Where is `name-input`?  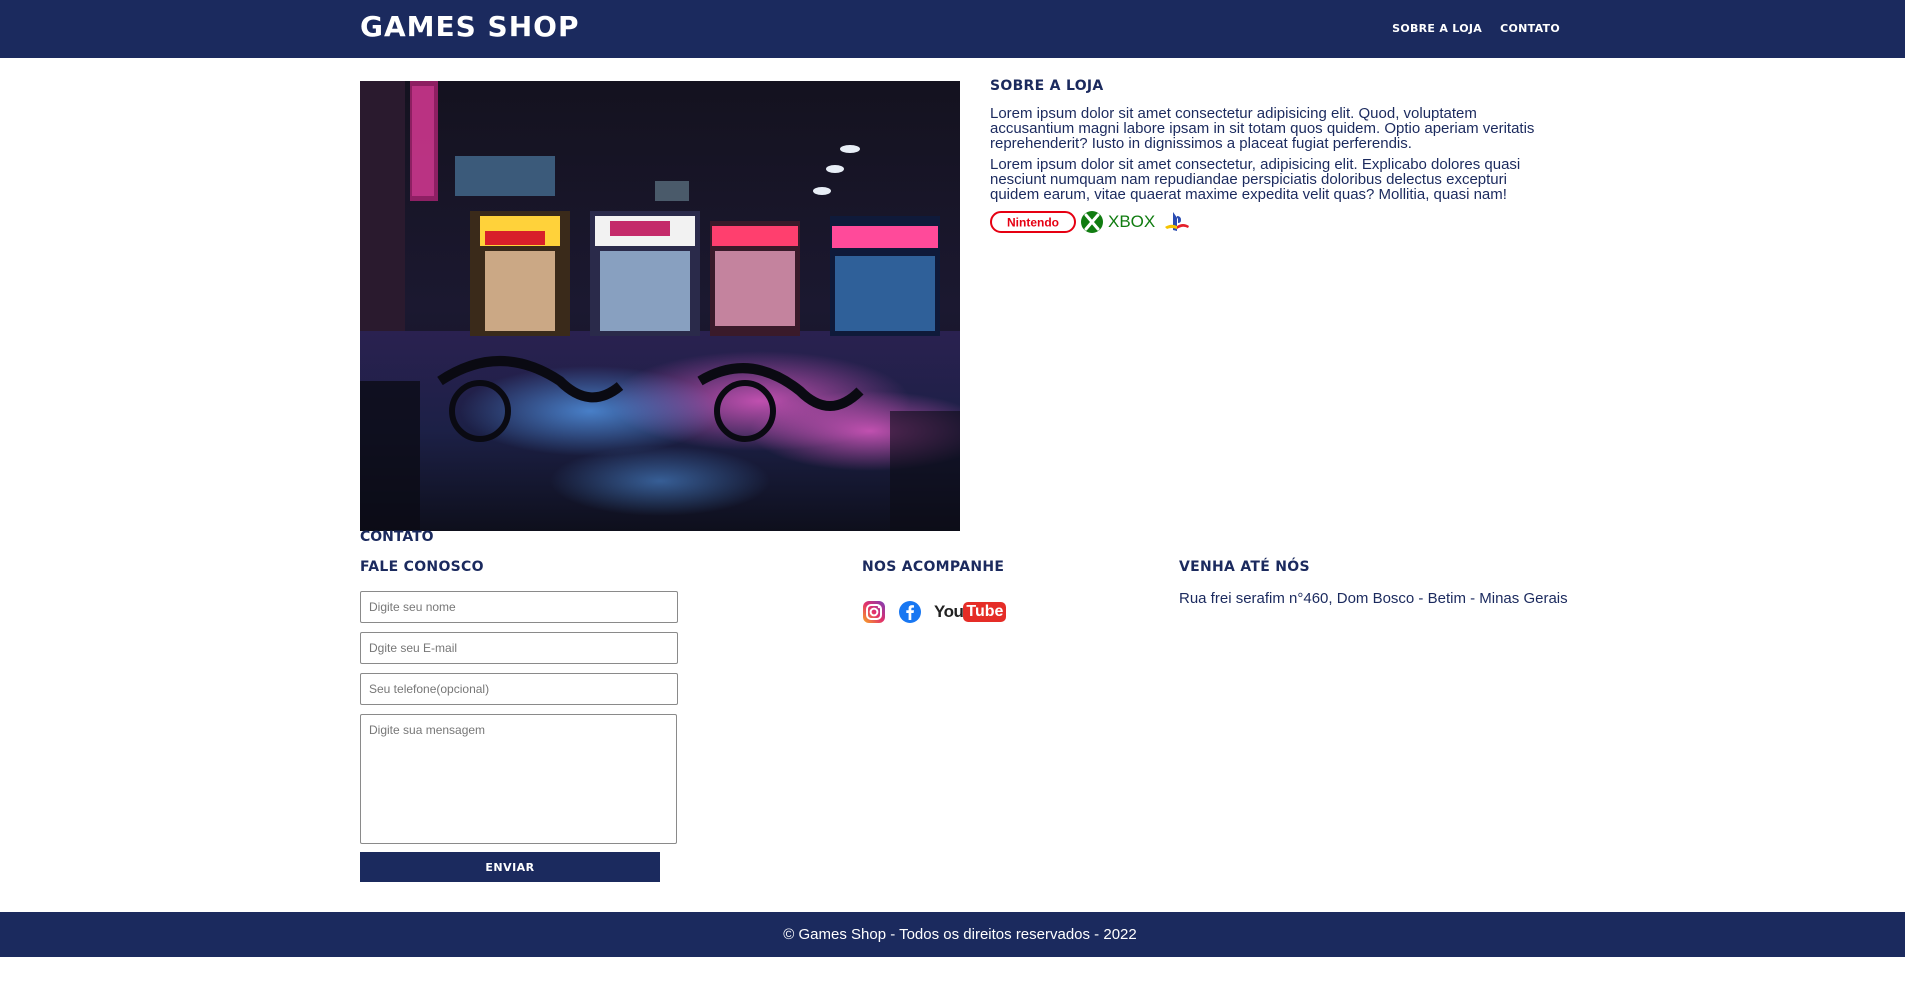
name-input is located at coordinates (519, 607).